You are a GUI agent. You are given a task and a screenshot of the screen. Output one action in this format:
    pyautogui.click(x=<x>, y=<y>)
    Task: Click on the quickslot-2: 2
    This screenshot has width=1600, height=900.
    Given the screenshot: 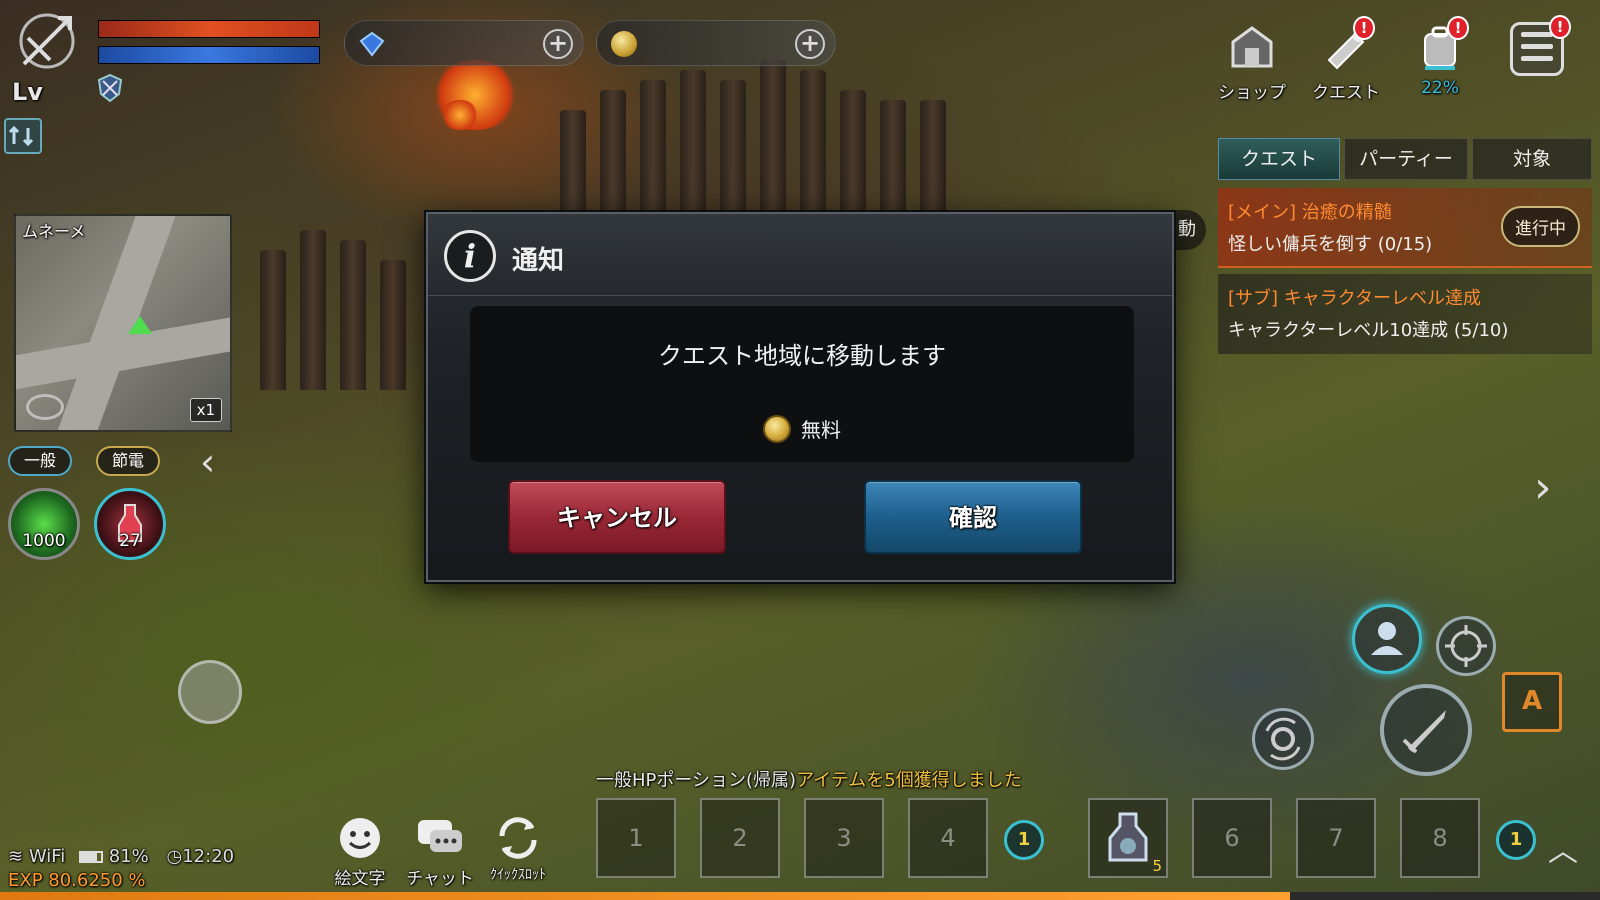 What is the action you would take?
    pyautogui.click(x=740, y=838)
    